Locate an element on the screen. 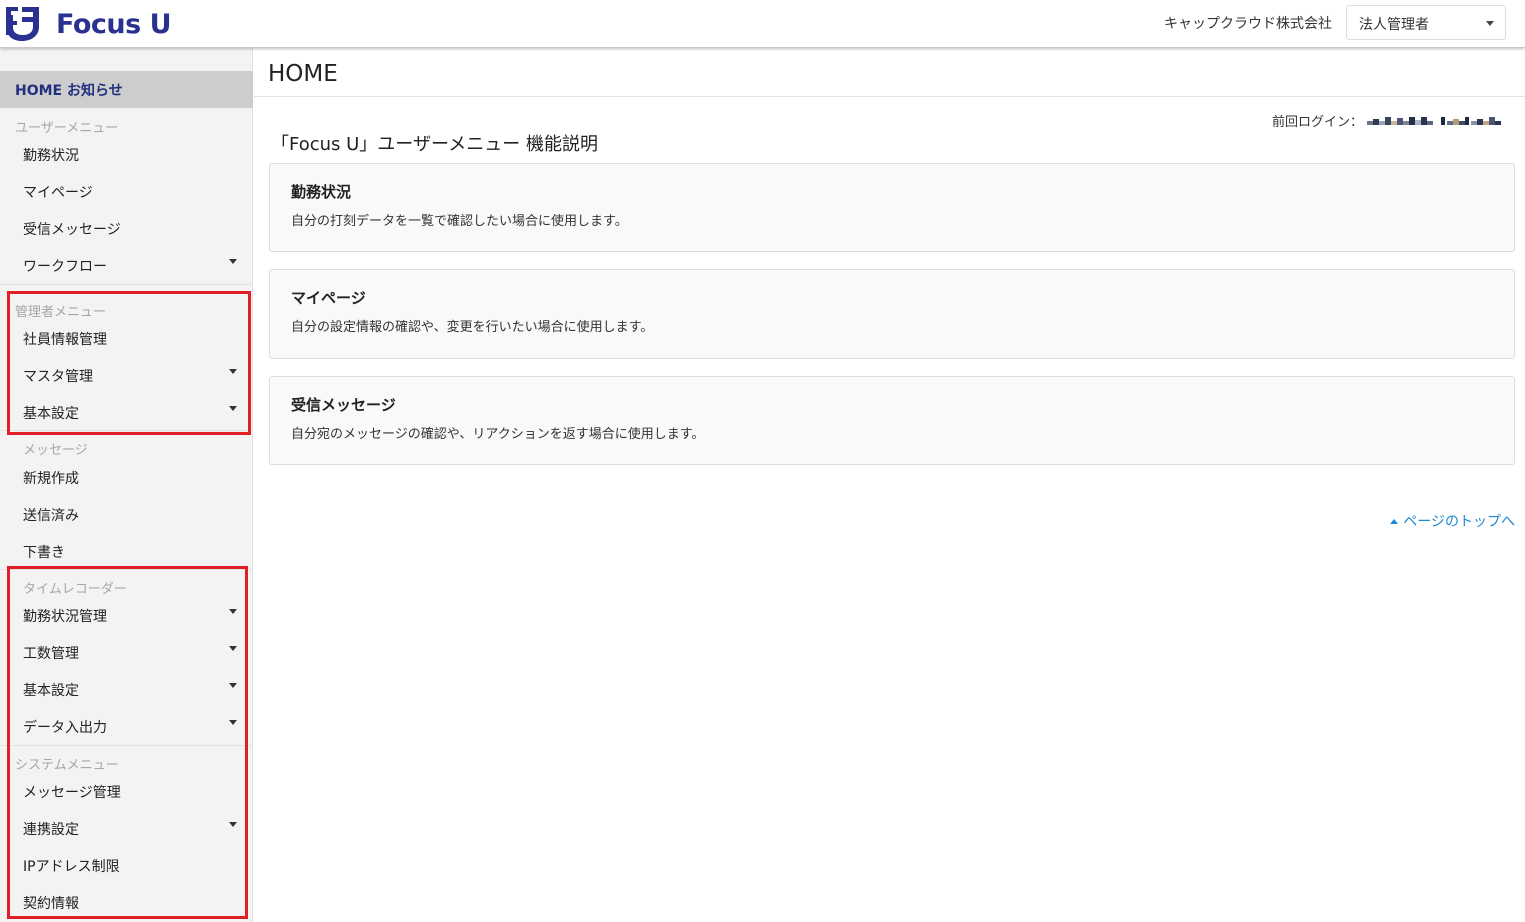  card-title: 勤務状況 is located at coordinates (321, 192).